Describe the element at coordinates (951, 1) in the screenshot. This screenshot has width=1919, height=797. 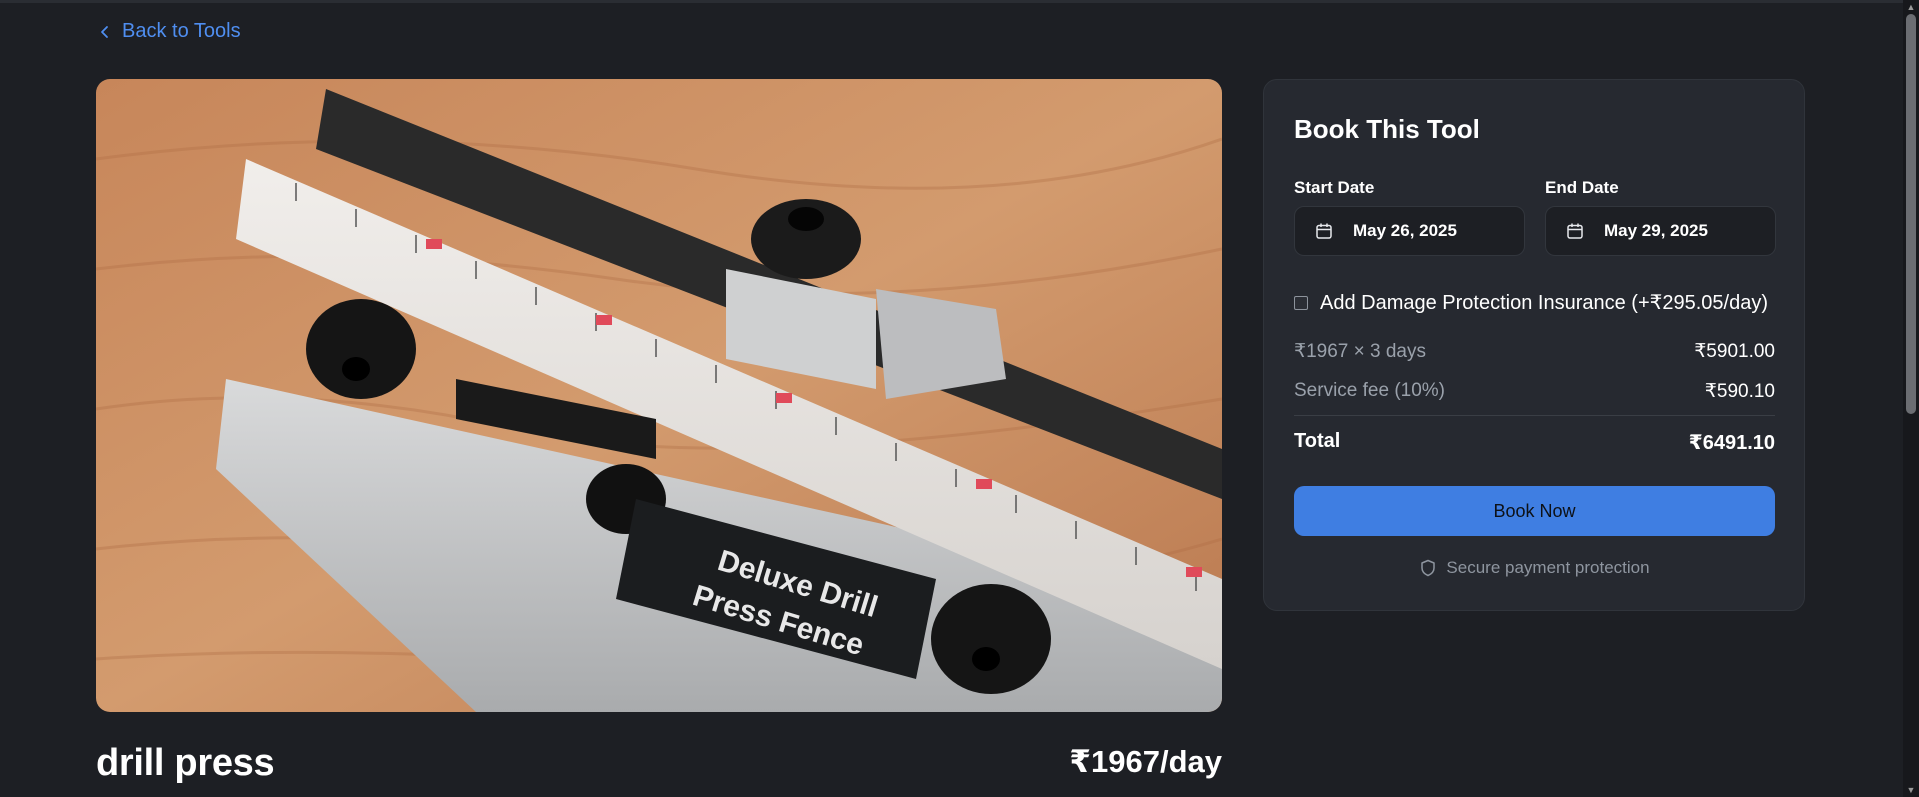
I see `top-border` at that location.